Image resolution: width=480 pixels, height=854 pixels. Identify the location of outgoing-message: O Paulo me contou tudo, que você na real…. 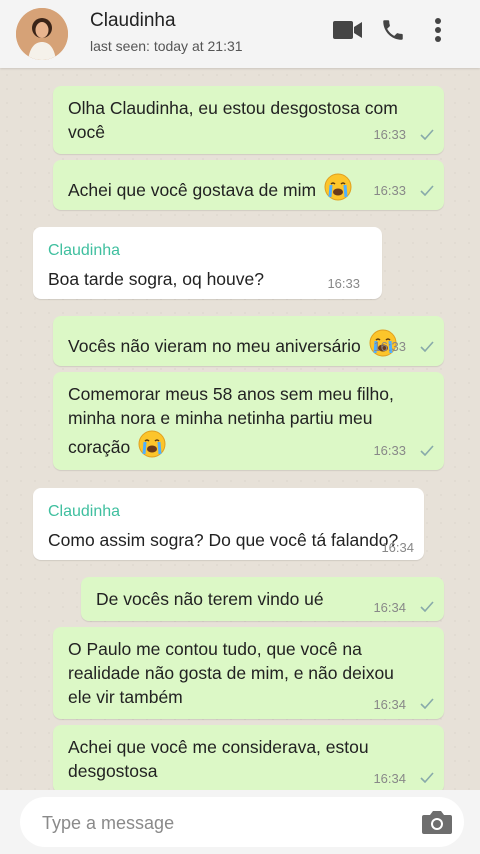
(248, 673).